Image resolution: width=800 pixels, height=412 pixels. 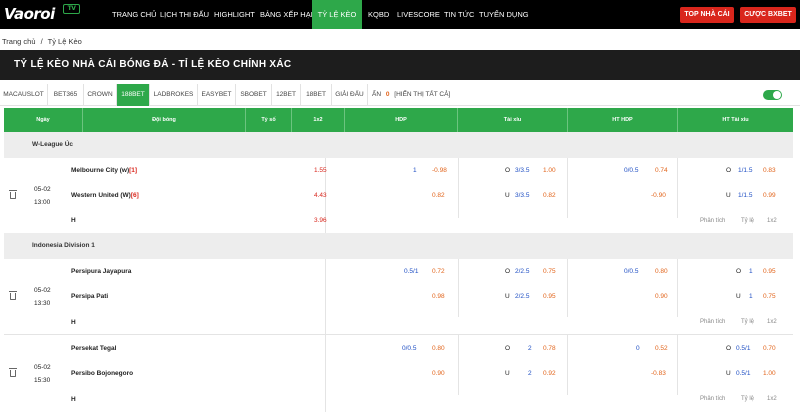 What do you see at coordinates (422, 94) in the screenshot?
I see `show-all-link: [HIỂN THỊ TẤT CẢ]` at bounding box center [422, 94].